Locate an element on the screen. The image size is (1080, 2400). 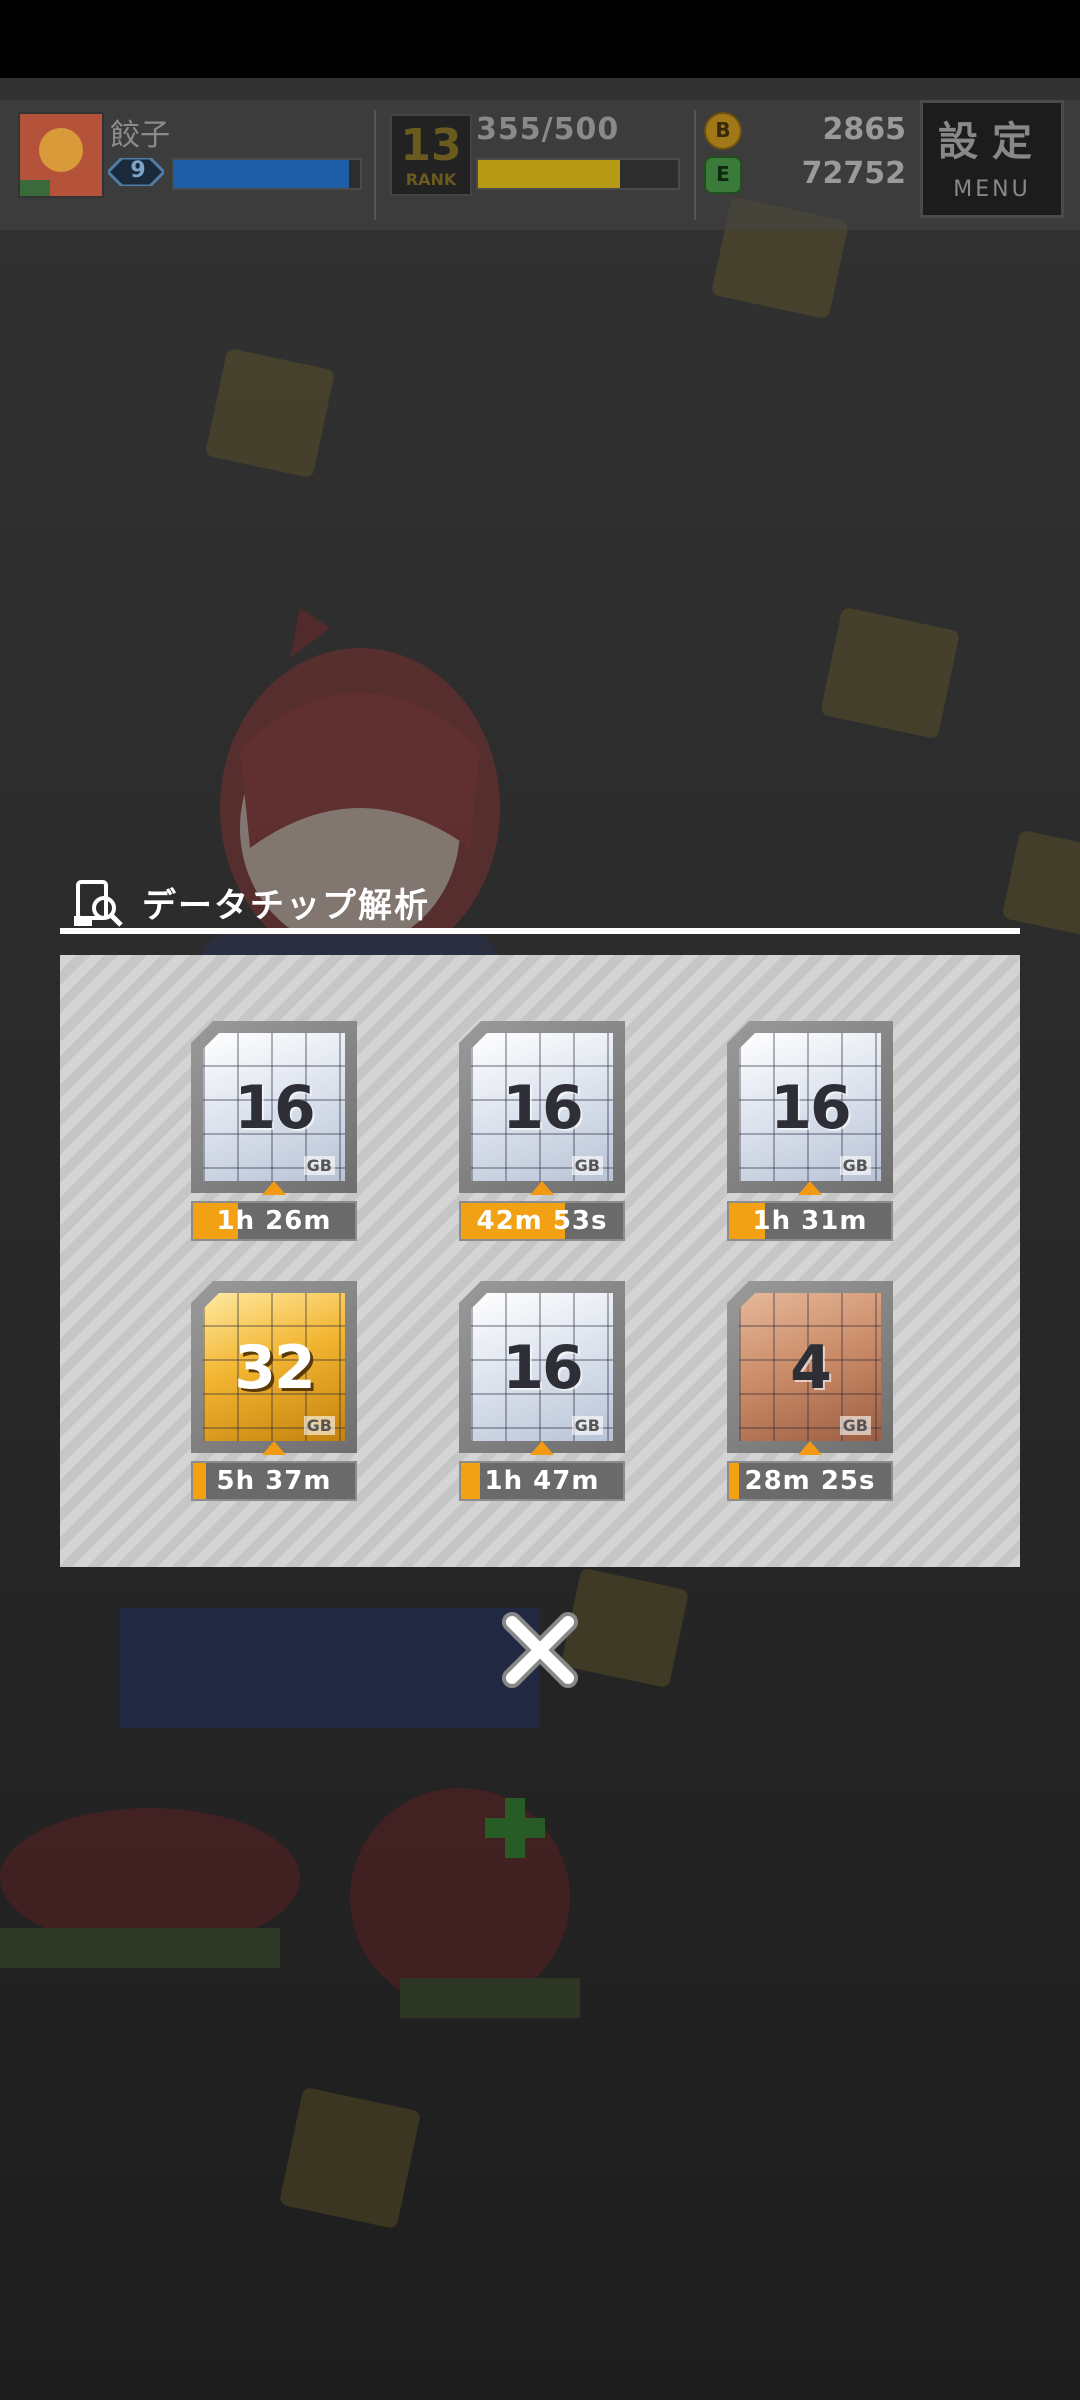
chip-timer-text: 1h 31m is located at coordinates (810, 1221).